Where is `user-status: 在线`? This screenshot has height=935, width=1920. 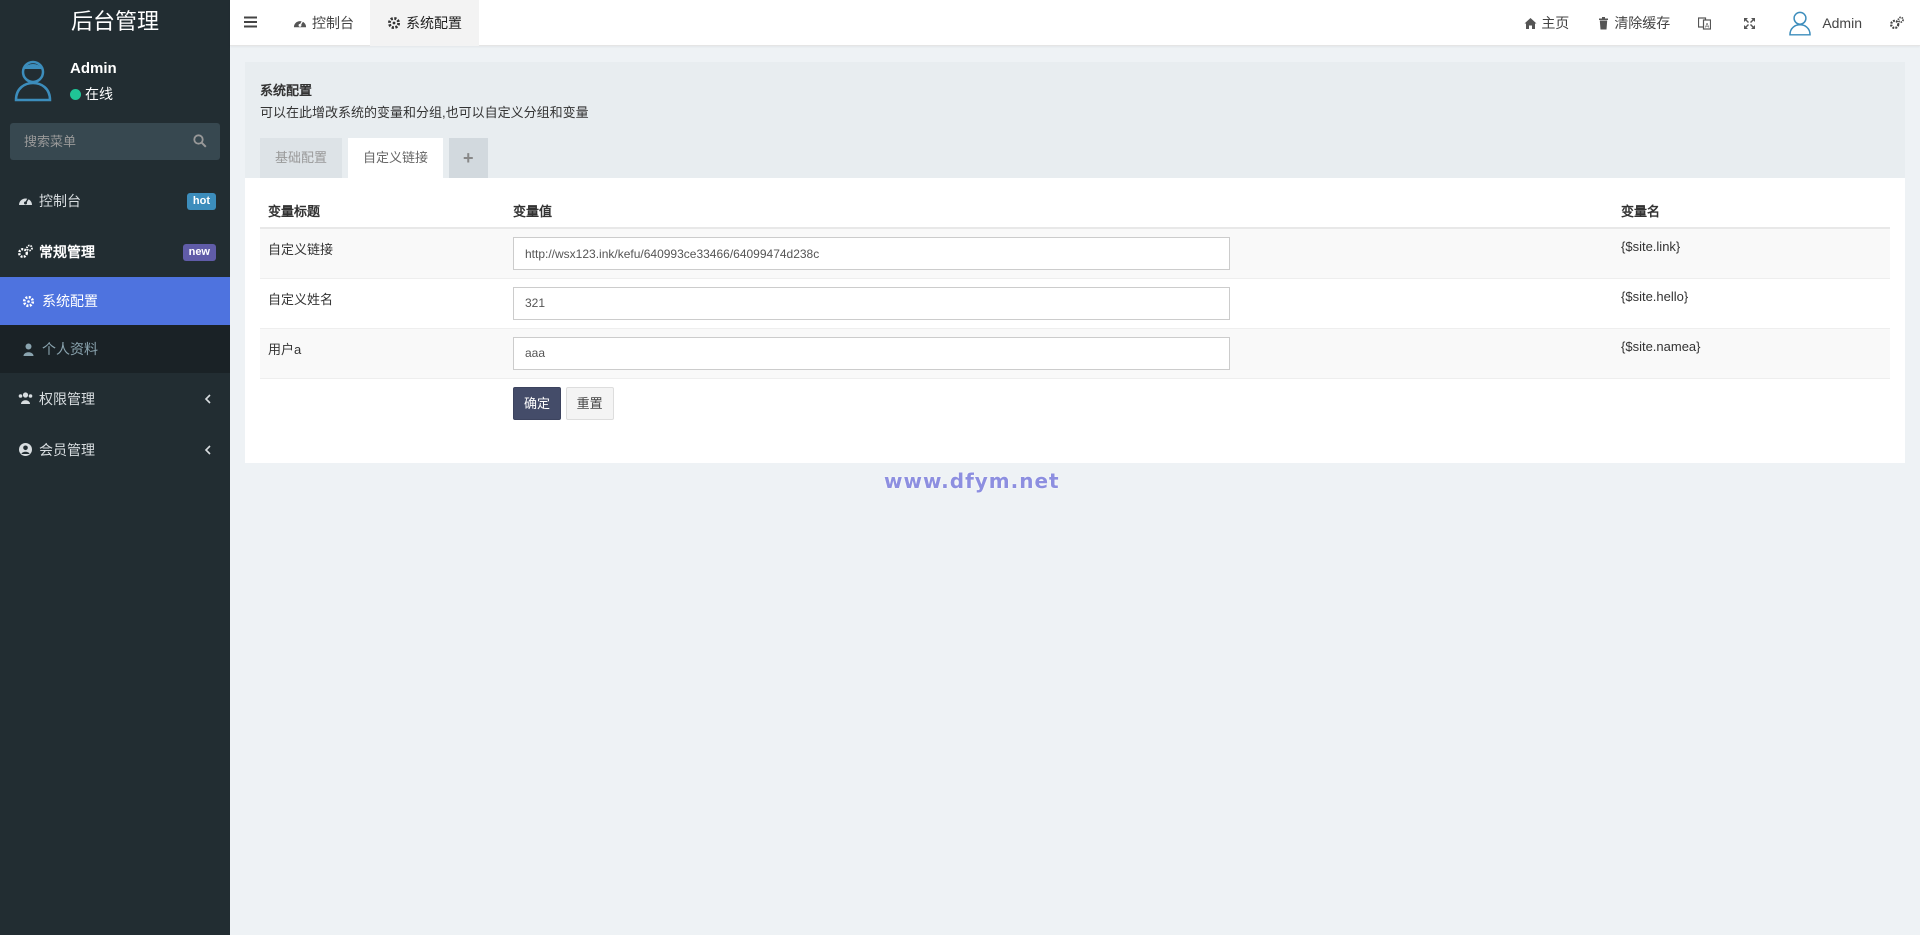 user-status: 在线 is located at coordinates (91, 94).